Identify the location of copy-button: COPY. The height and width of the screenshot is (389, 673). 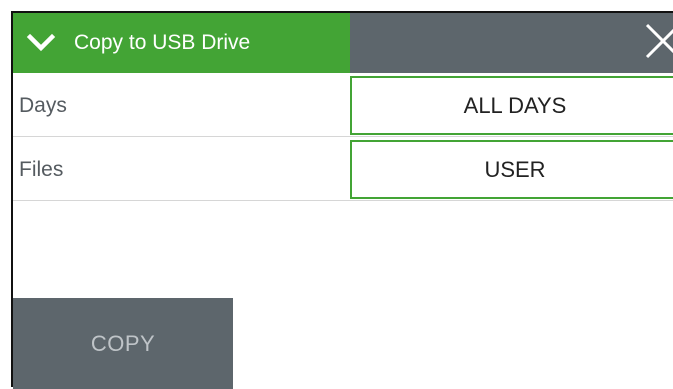
(123, 343).